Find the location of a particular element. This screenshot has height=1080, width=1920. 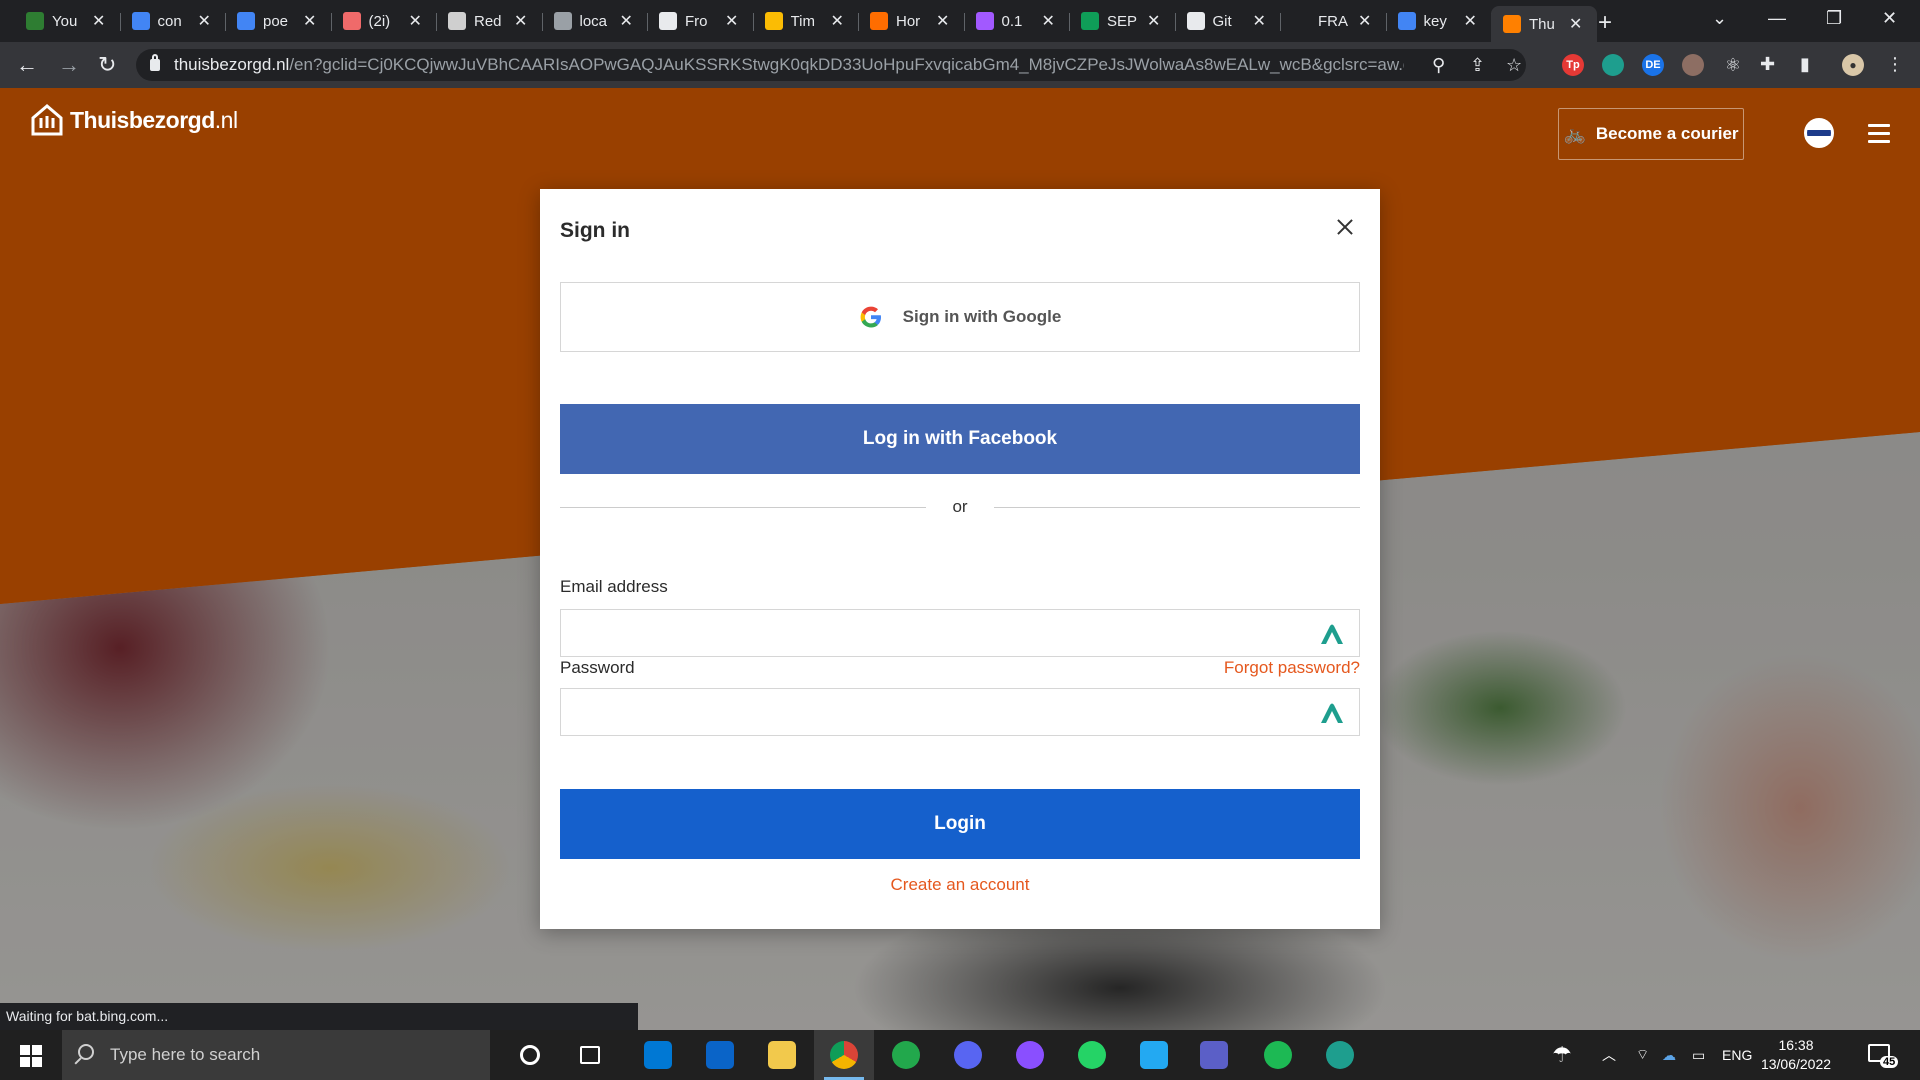

restore-icon: ❐ is located at coordinates (1834, 18).